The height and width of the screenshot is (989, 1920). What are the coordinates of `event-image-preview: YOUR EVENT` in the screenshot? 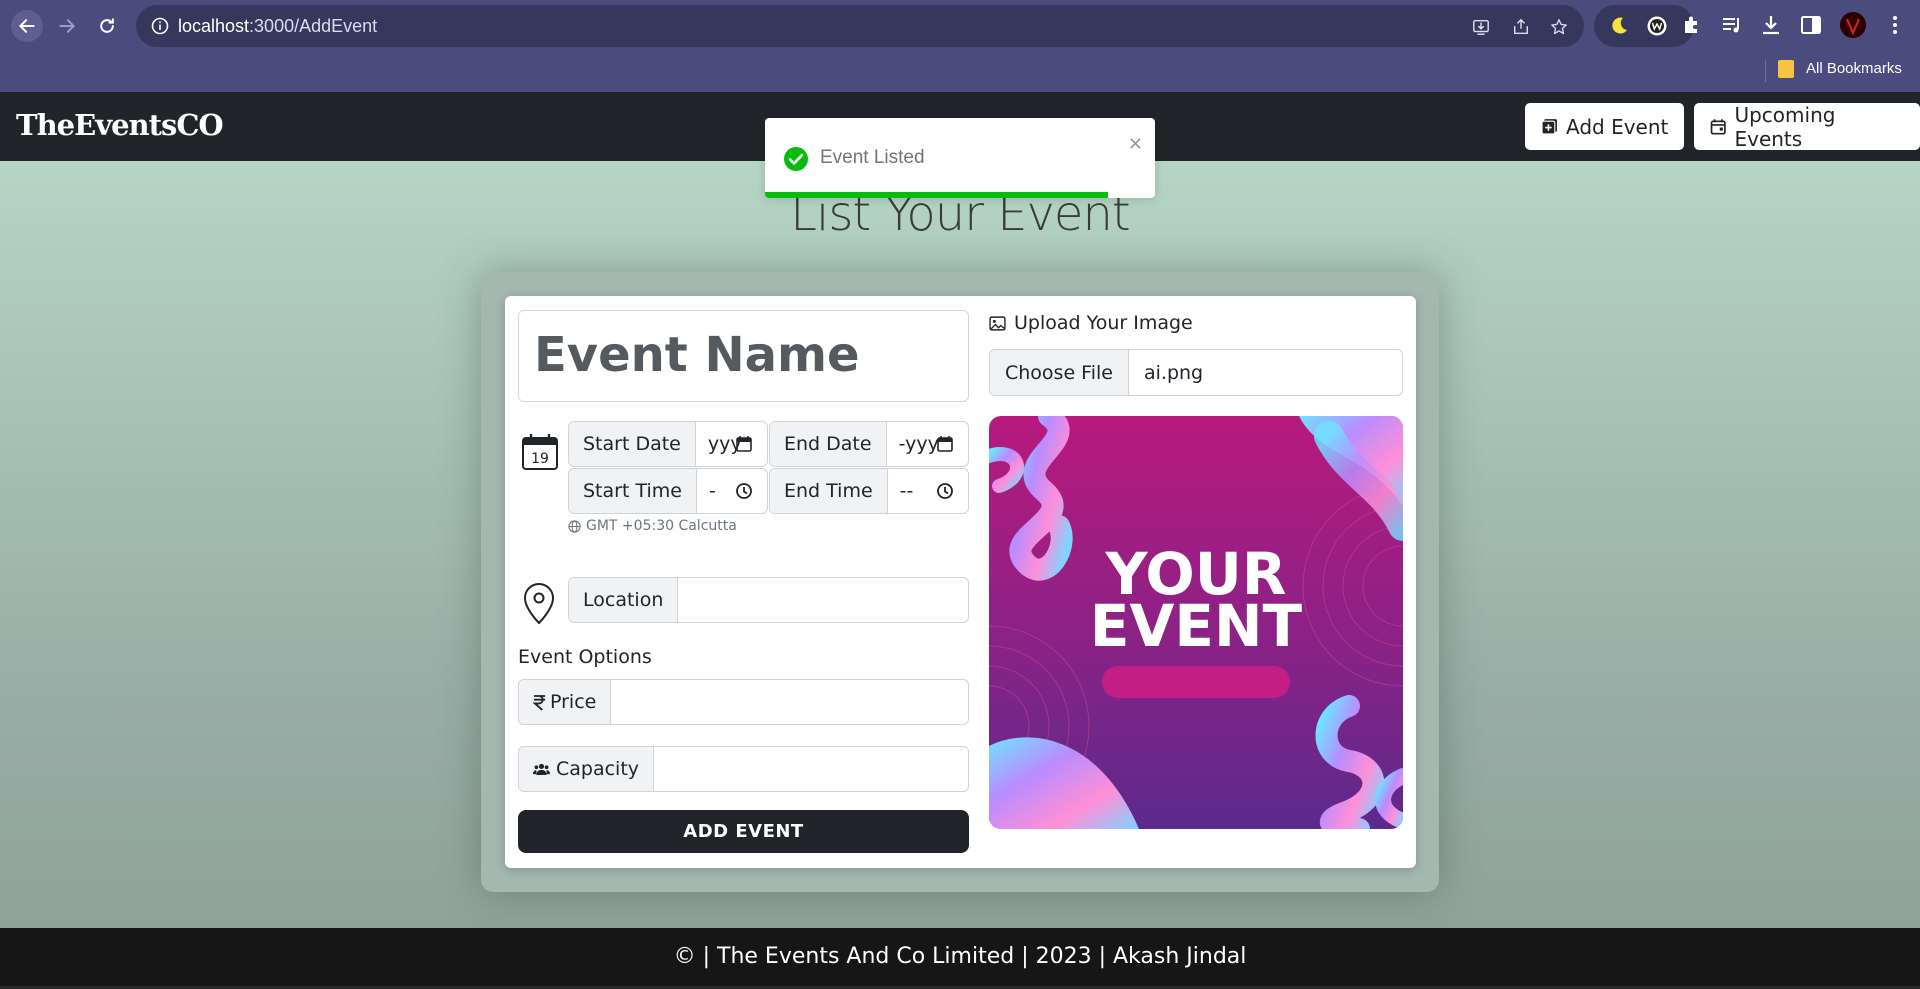 It's located at (1196, 622).